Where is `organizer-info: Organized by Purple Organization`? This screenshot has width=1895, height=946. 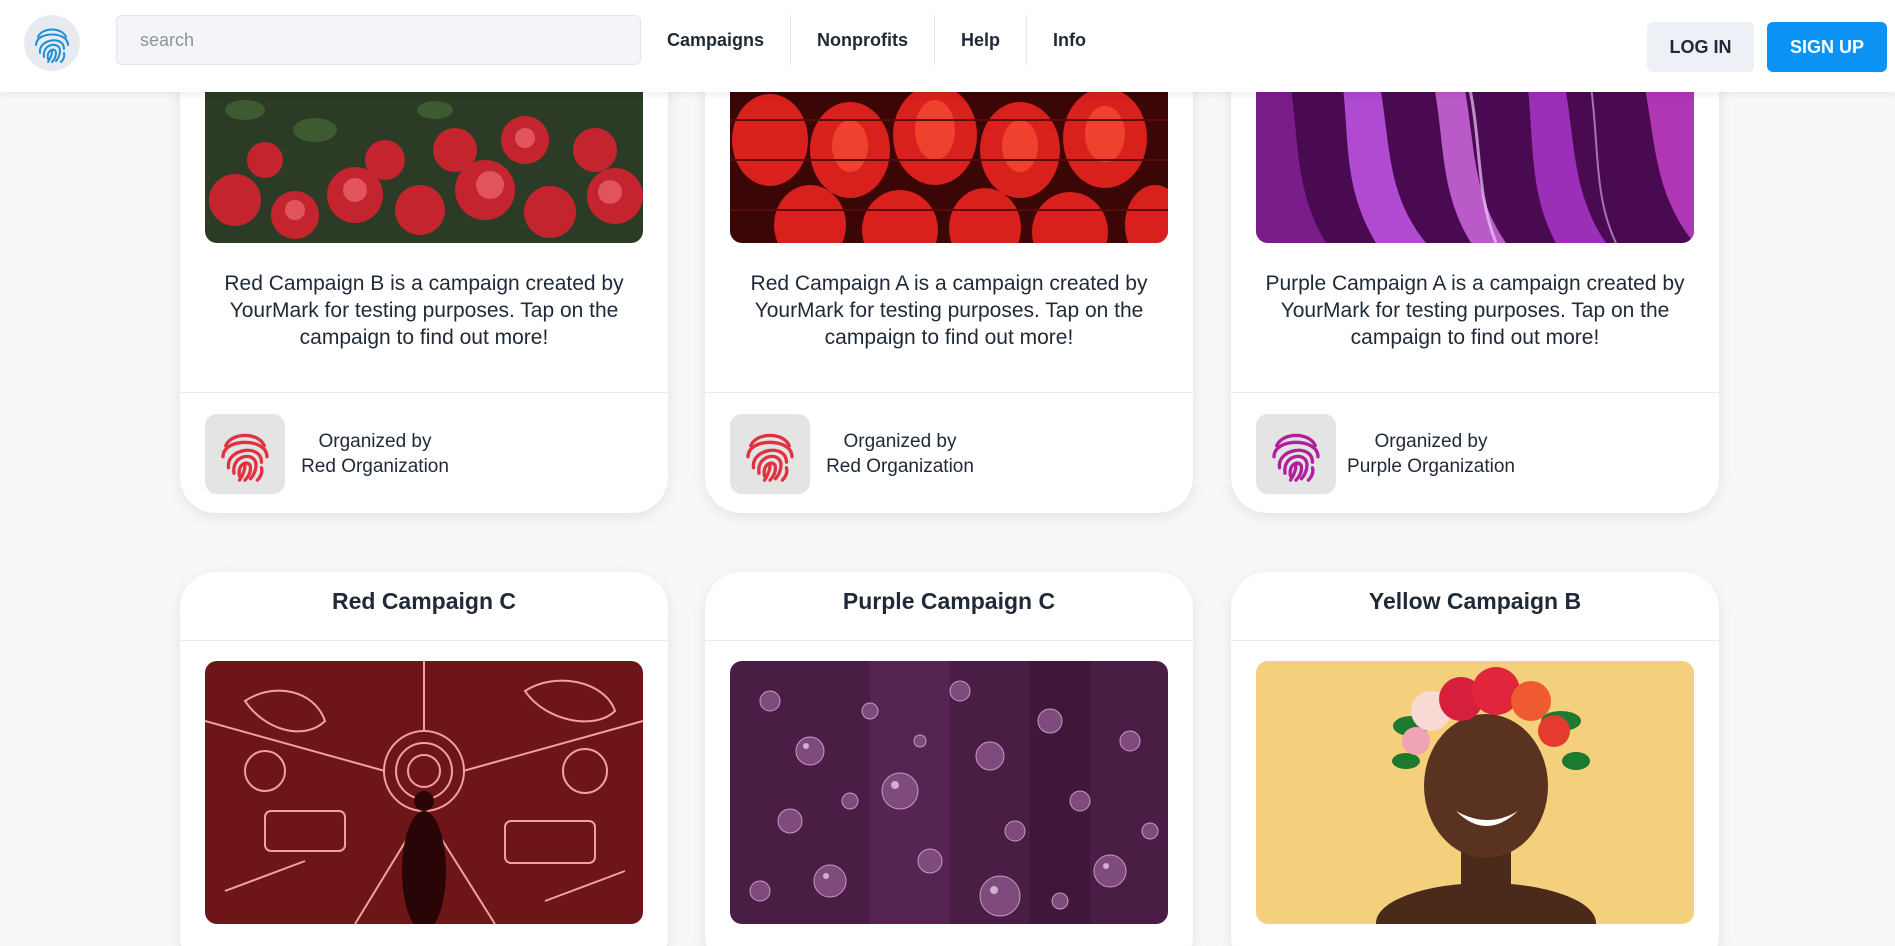 organizer-info: Organized by Purple Organization is located at coordinates (1431, 454).